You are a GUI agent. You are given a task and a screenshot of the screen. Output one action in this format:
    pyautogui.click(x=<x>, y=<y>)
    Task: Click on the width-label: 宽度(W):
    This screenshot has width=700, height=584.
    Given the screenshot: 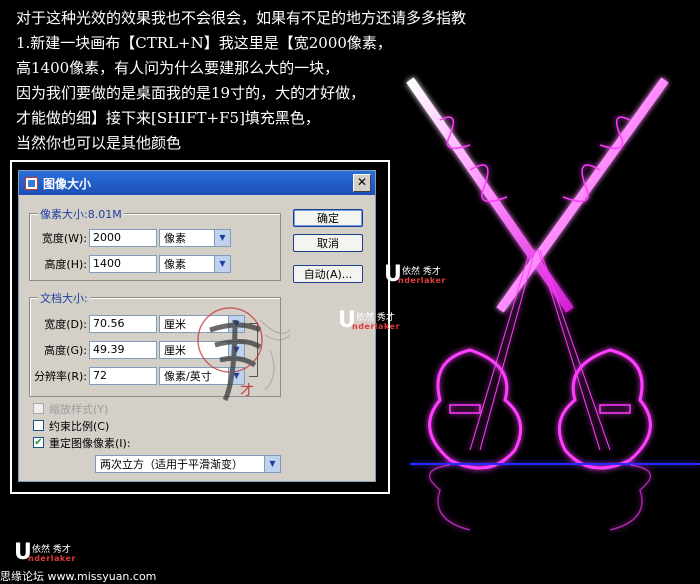 What is the action you would take?
    pyautogui.click(x=64, y=238)
    